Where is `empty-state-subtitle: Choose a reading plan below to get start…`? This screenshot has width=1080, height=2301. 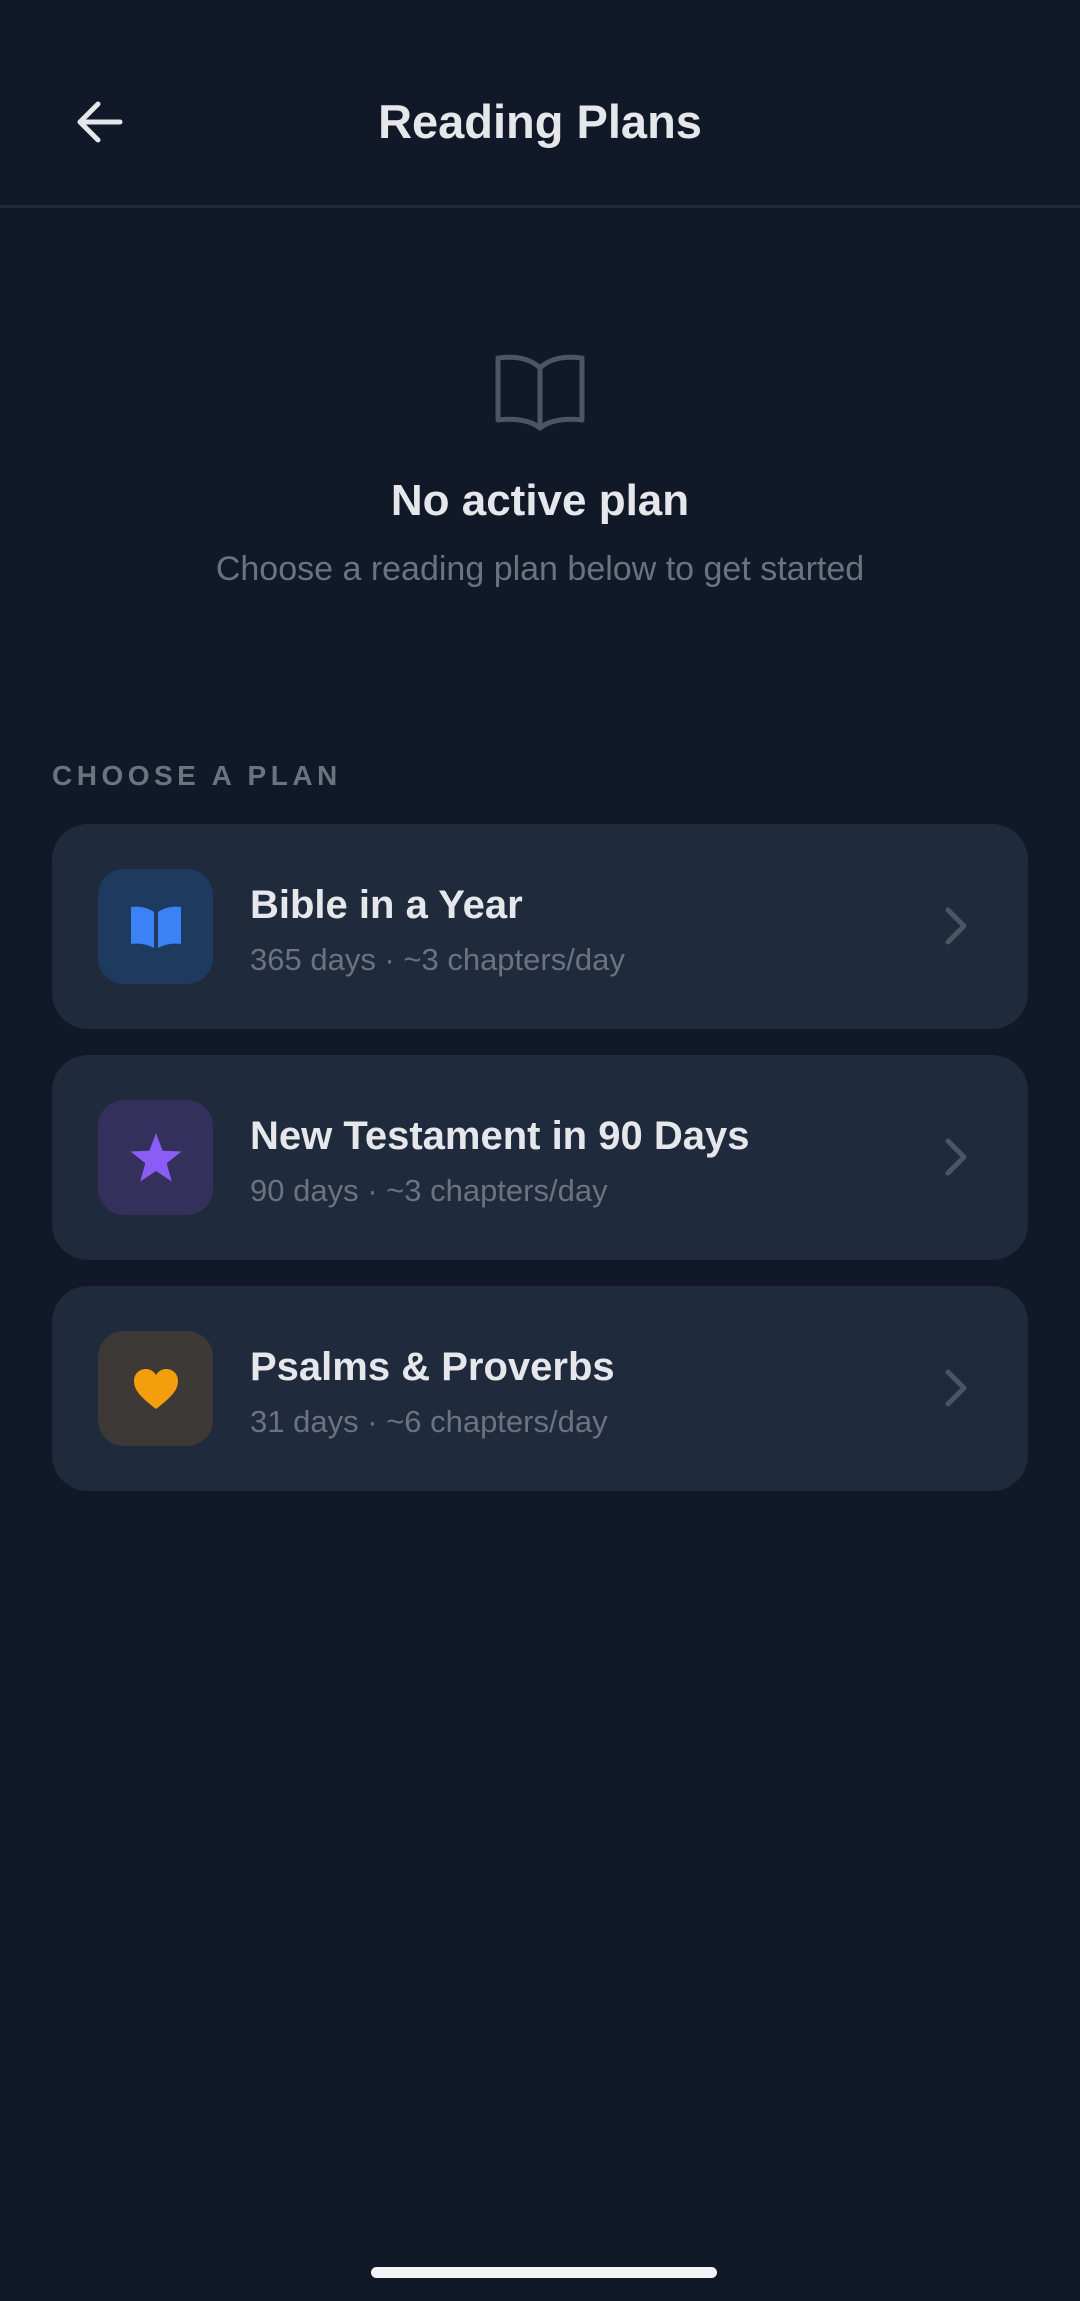
empty-state-subtitle: Choose a reading plan below to get start… is located at coordinates (540, 569).